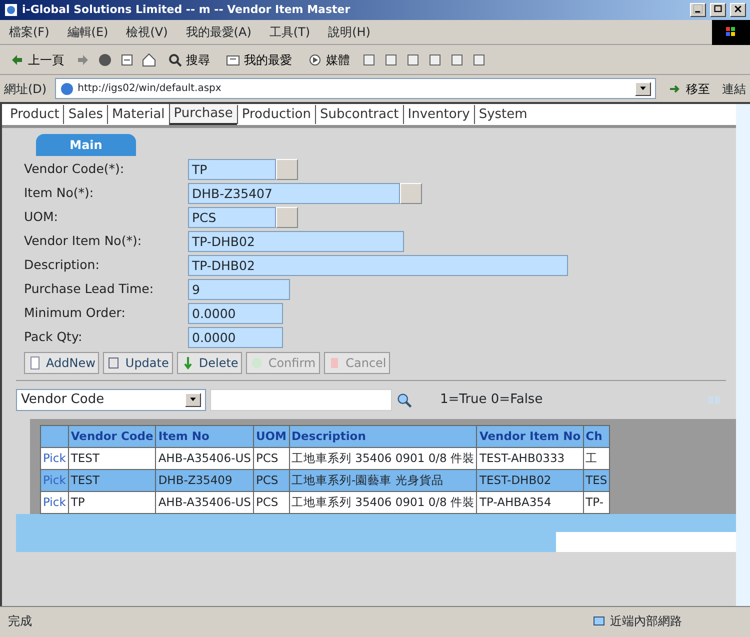 The image size is (750, 637). I want to click on table-cell: TES, so click(596, 481).